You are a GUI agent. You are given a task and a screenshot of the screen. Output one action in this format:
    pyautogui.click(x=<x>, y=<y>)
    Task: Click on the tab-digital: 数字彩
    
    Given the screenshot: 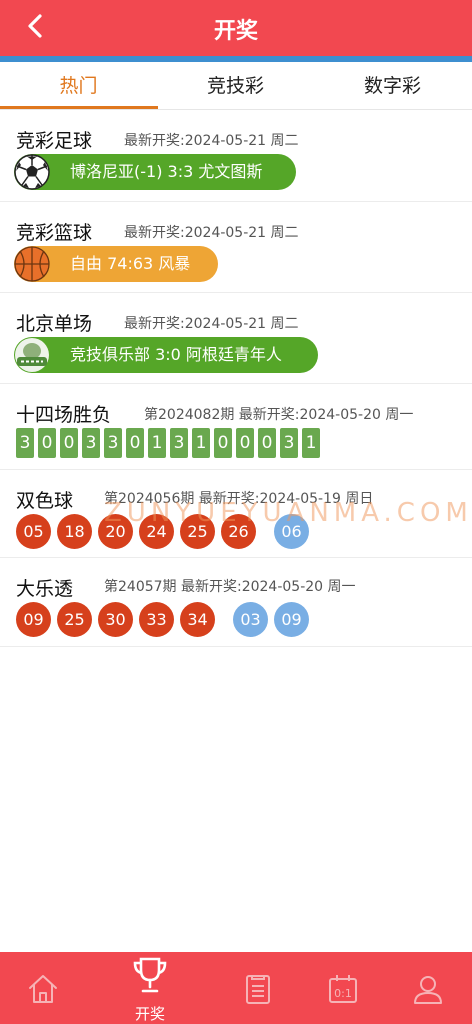 What is the action you would take?
    pyautogui.click(x=392, y=86)
    